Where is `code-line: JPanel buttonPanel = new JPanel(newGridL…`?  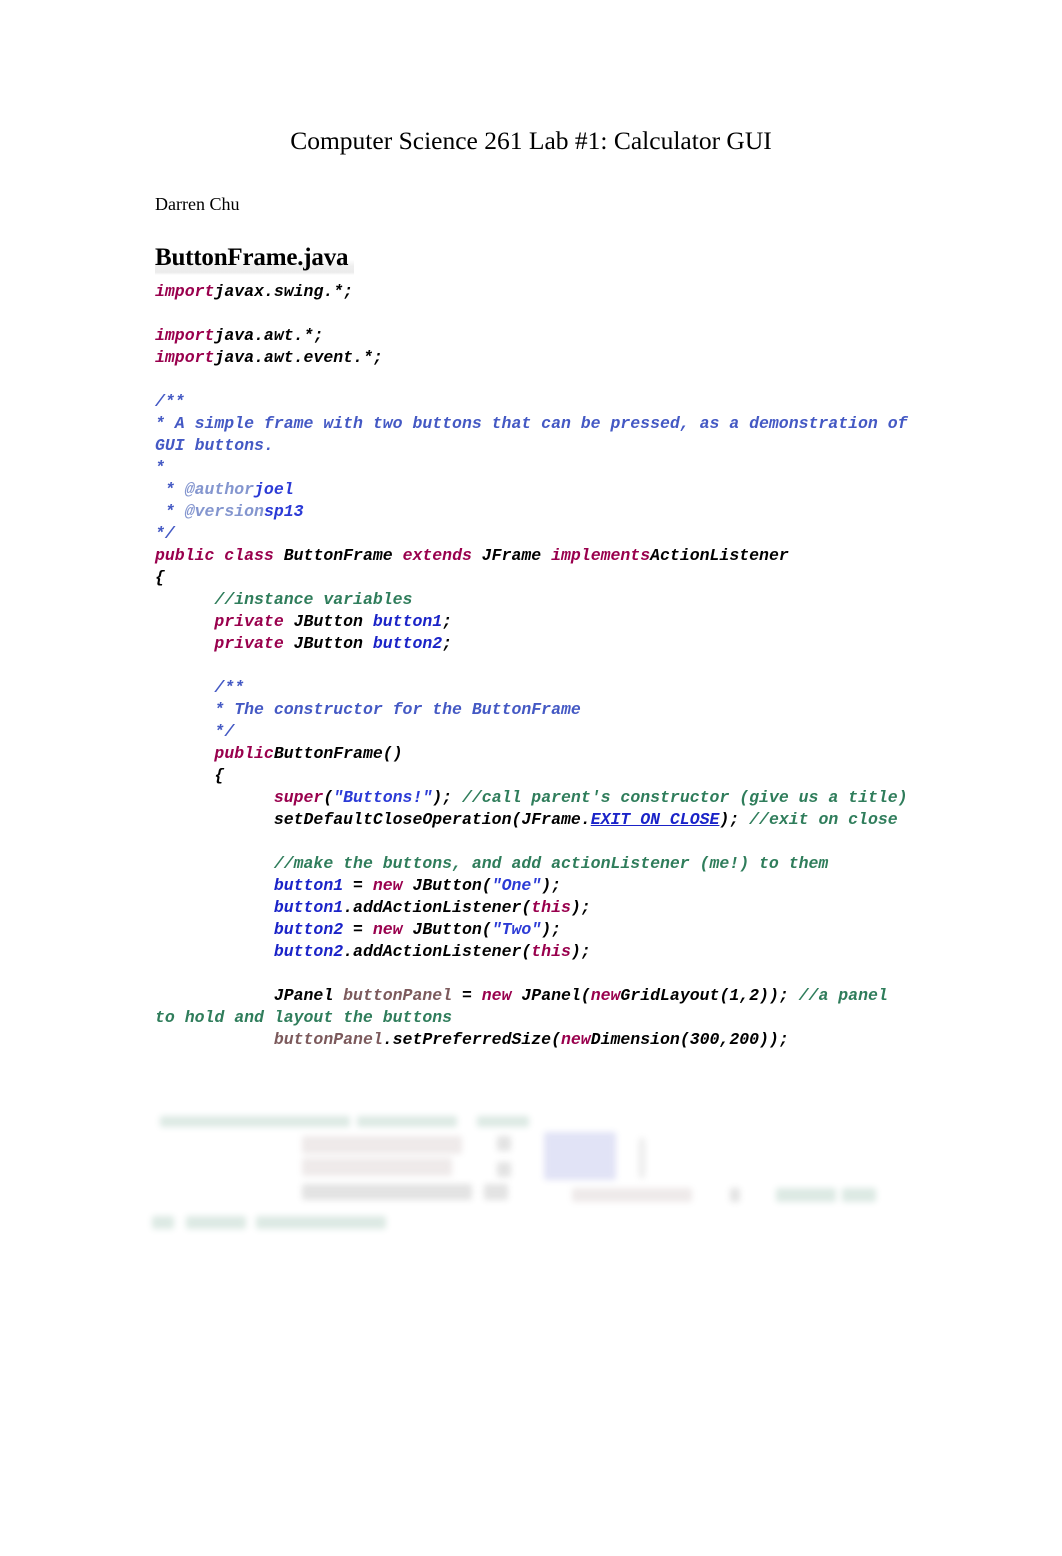
code-line: JPanel buttonPanel = new JPanel(newGridL… is located at coordinates (535, 1007).